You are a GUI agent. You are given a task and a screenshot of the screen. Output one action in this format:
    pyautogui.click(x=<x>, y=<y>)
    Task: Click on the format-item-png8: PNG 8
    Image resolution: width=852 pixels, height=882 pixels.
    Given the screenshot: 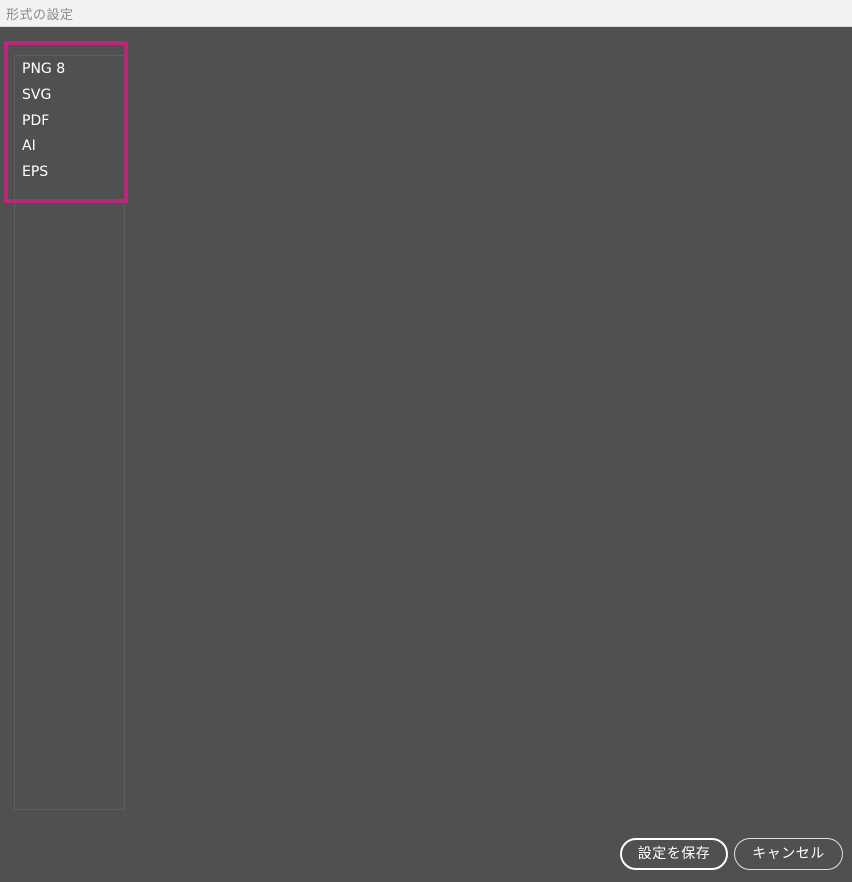 What is the action you would take?
    pyautogui.click(x=43, y=69)
    